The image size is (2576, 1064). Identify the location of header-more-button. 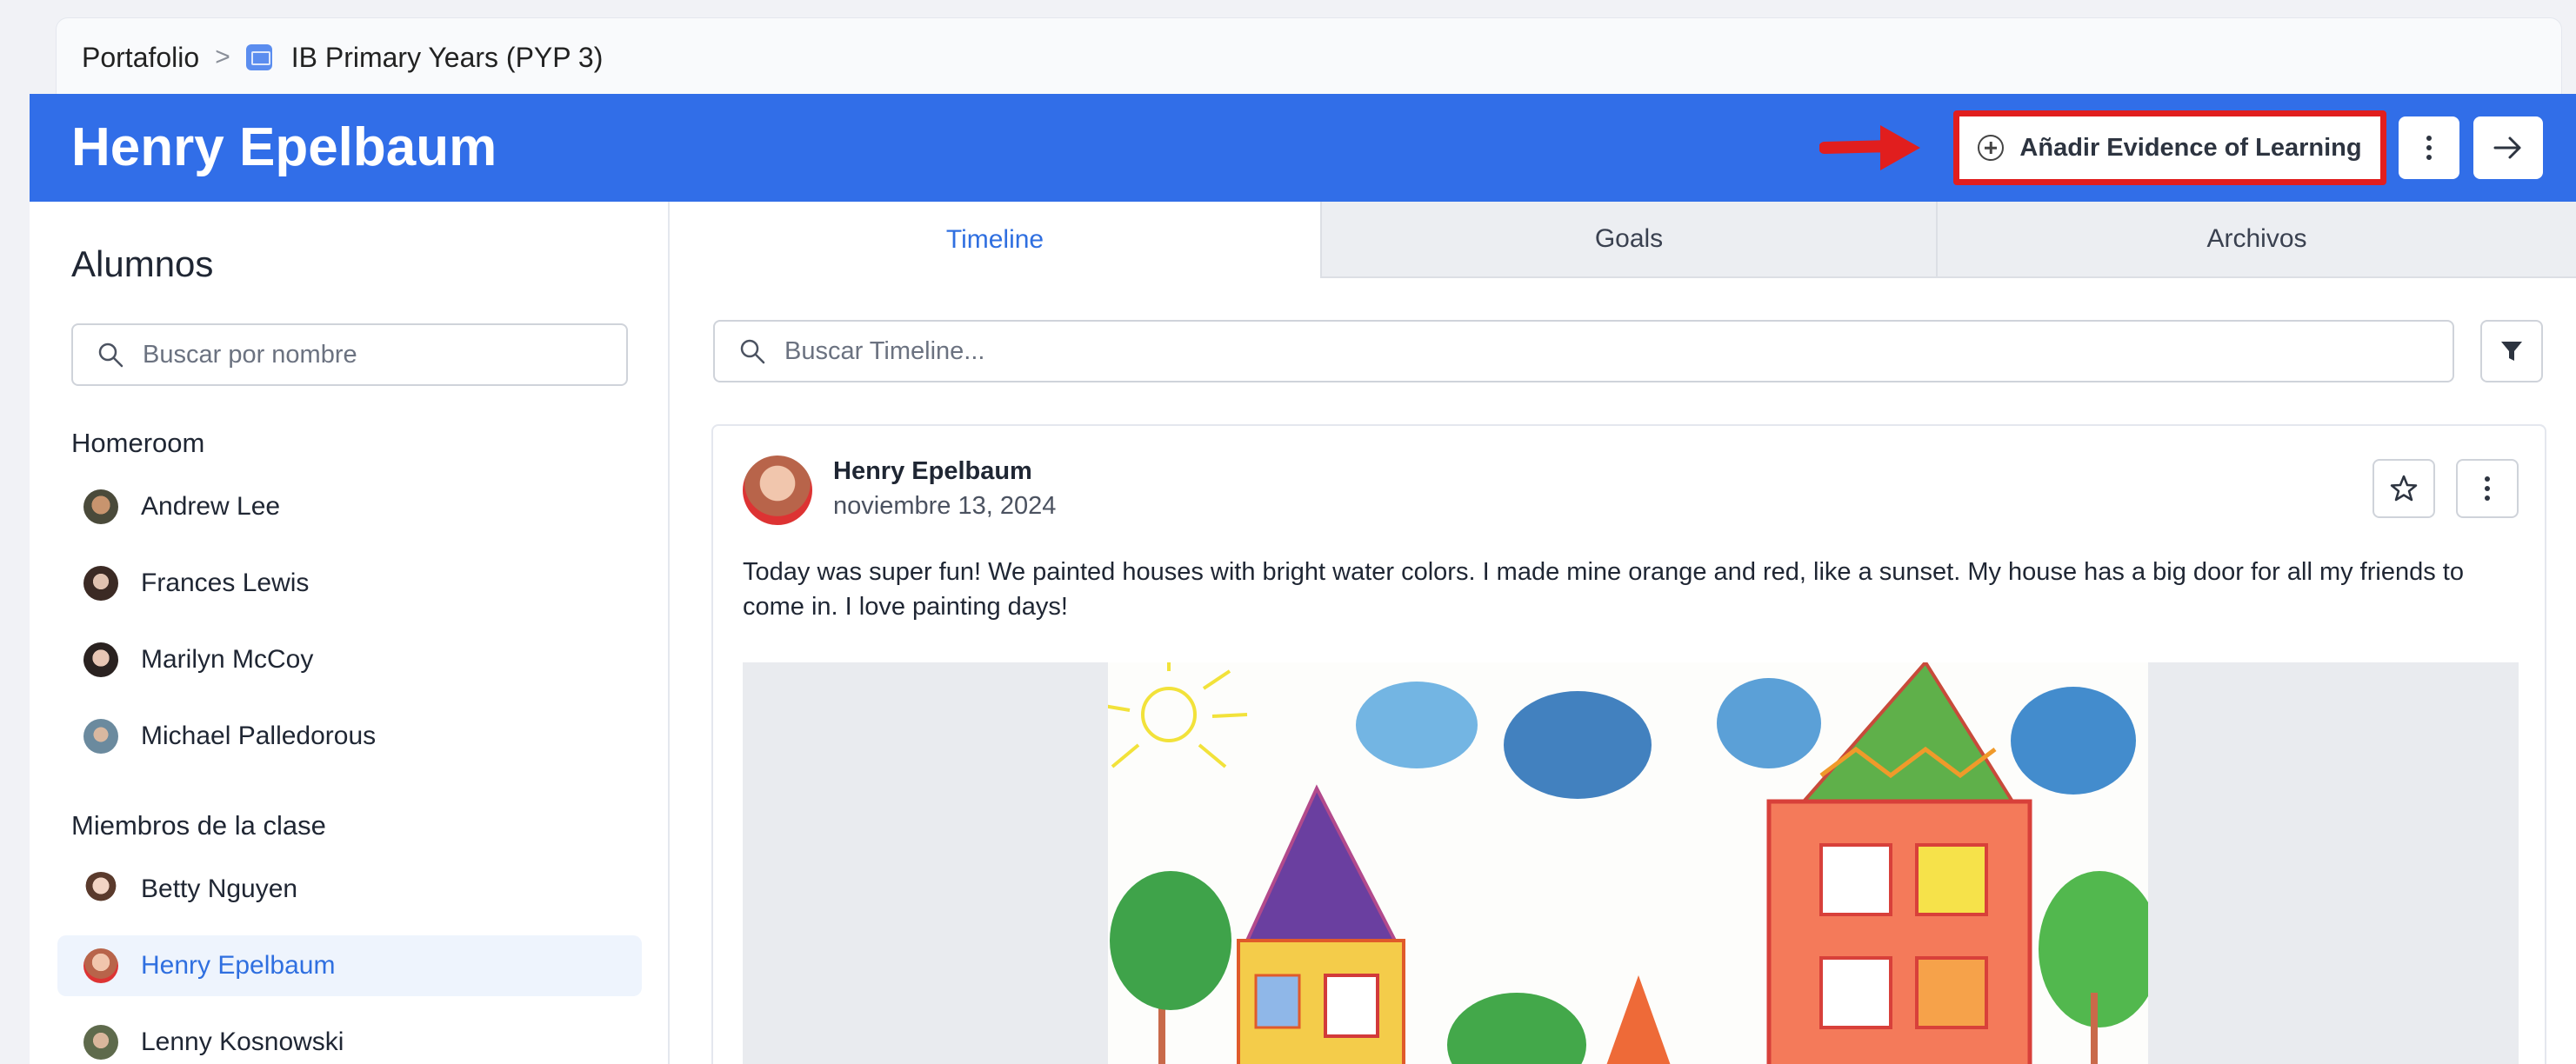
(2429, 147).